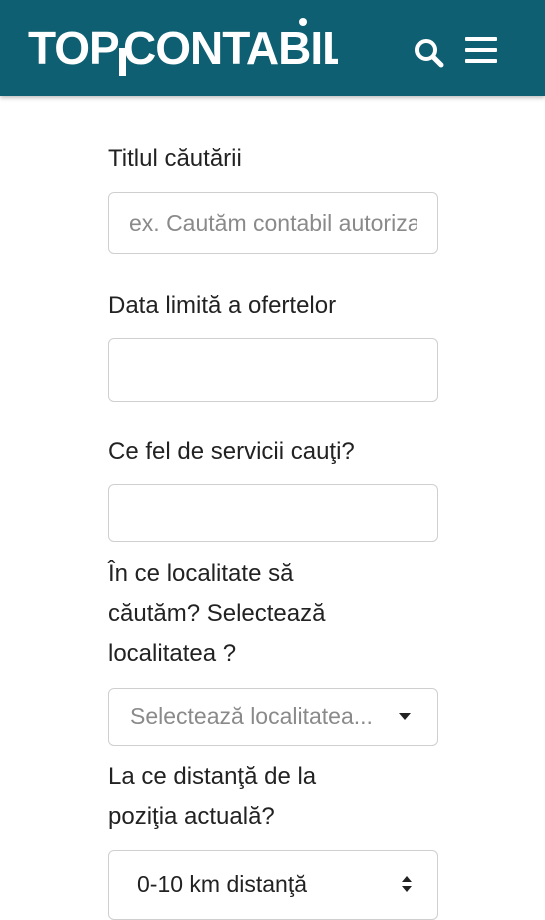 Image resolution: width=545 pixels, height=920 pixels. Describe the element at coordinates (231, 451) in the screenshot. I see `services-label: Ce fel de servicii cauţi?` at that location.